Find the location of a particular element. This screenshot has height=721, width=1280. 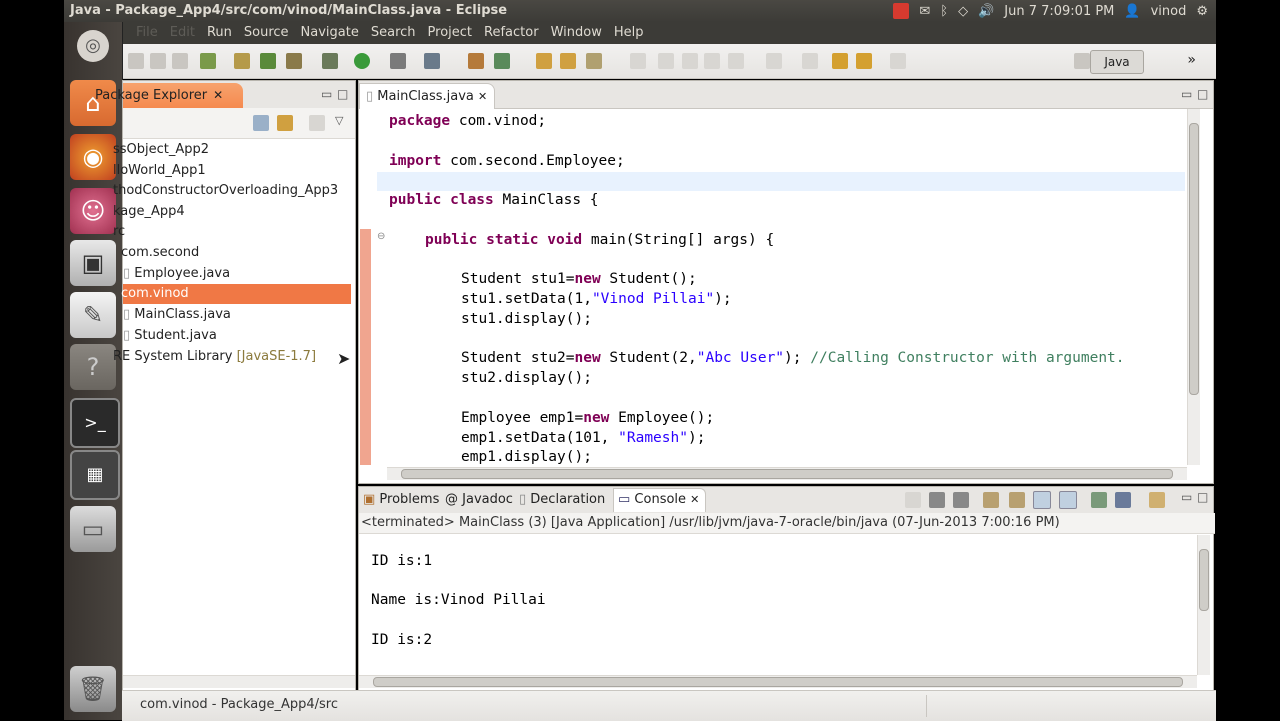

network-icon: ◇ is located at coordinates (963, 11).